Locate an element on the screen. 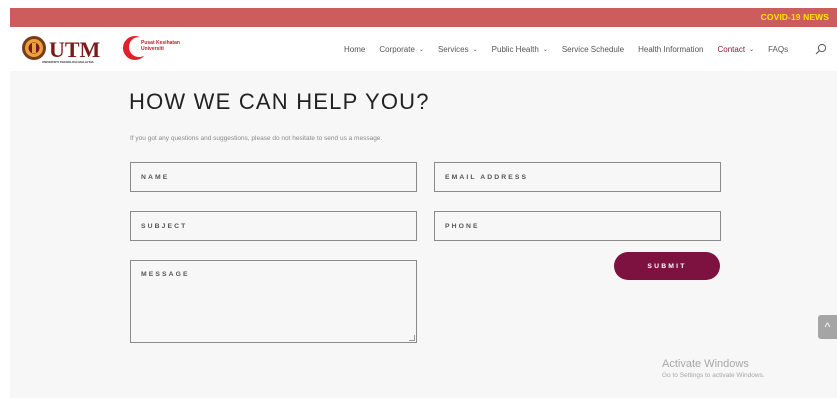 This screenshot has height=398, width=837. utm-crest-icon is located at coordinates (34, 48).